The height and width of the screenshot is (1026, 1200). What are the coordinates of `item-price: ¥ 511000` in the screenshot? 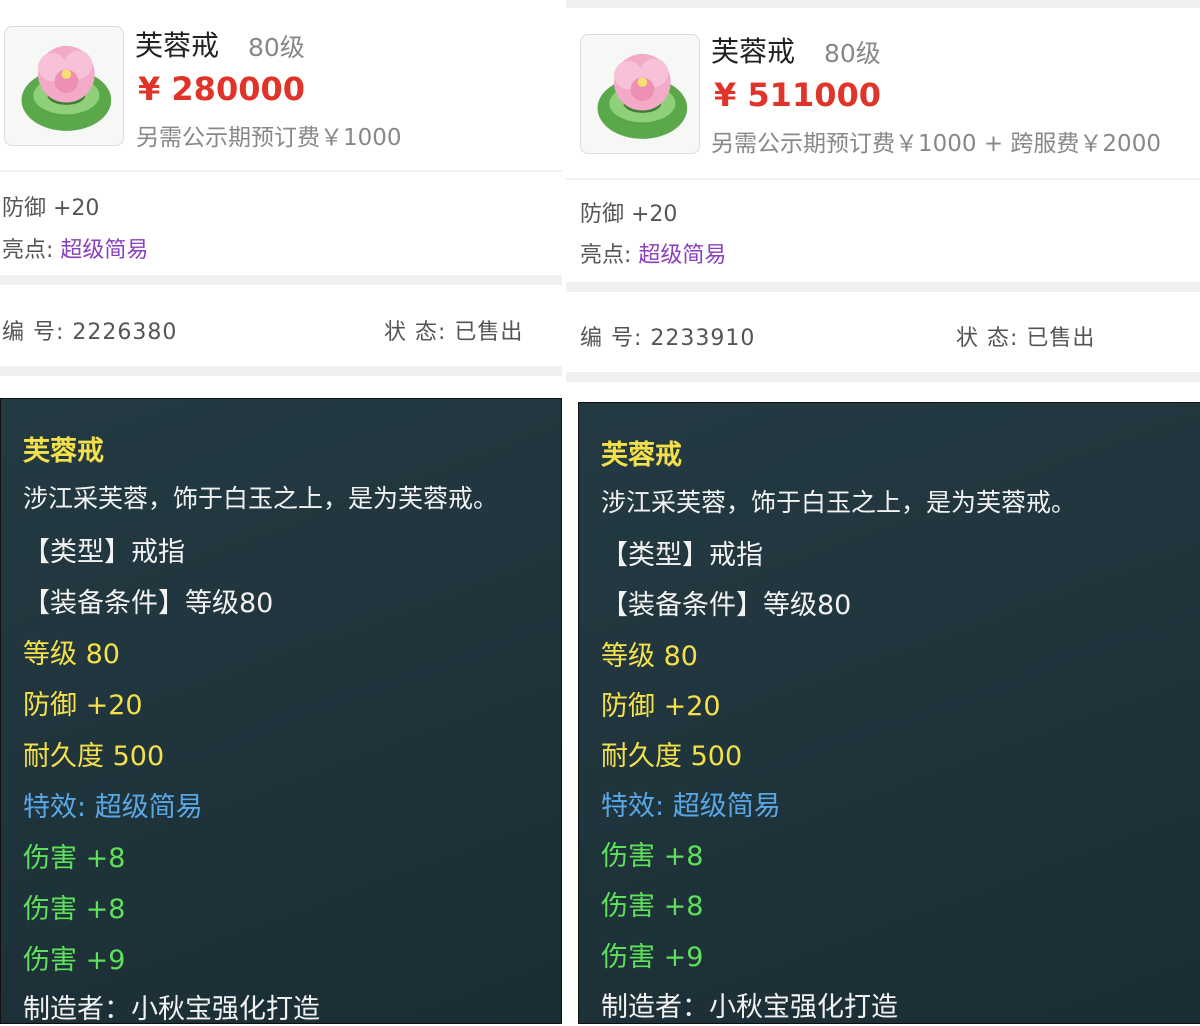 It's located at (797, 95).